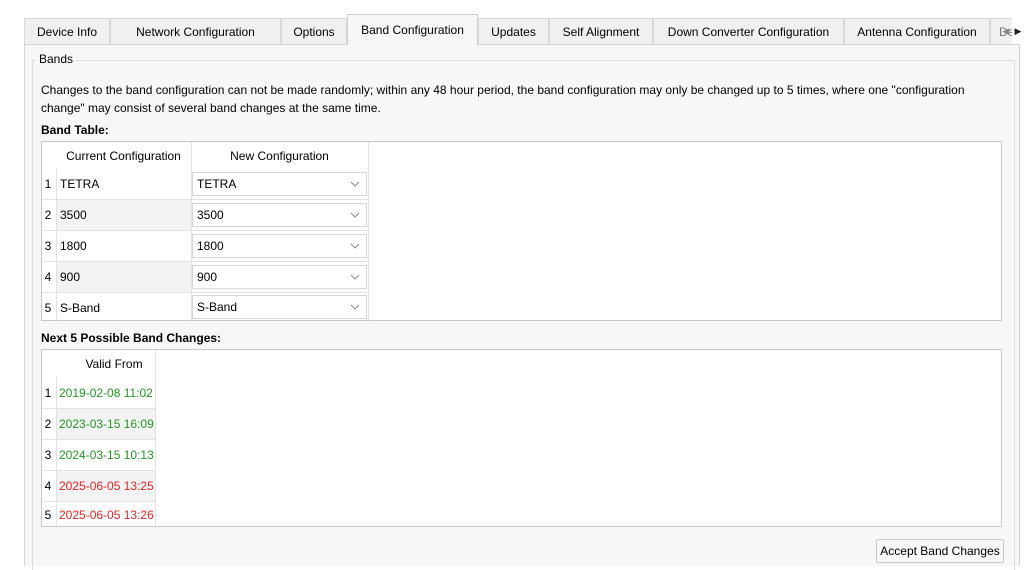  I want to click on accept-band-changes-button: Accept Band Changes, so click(940, 551).